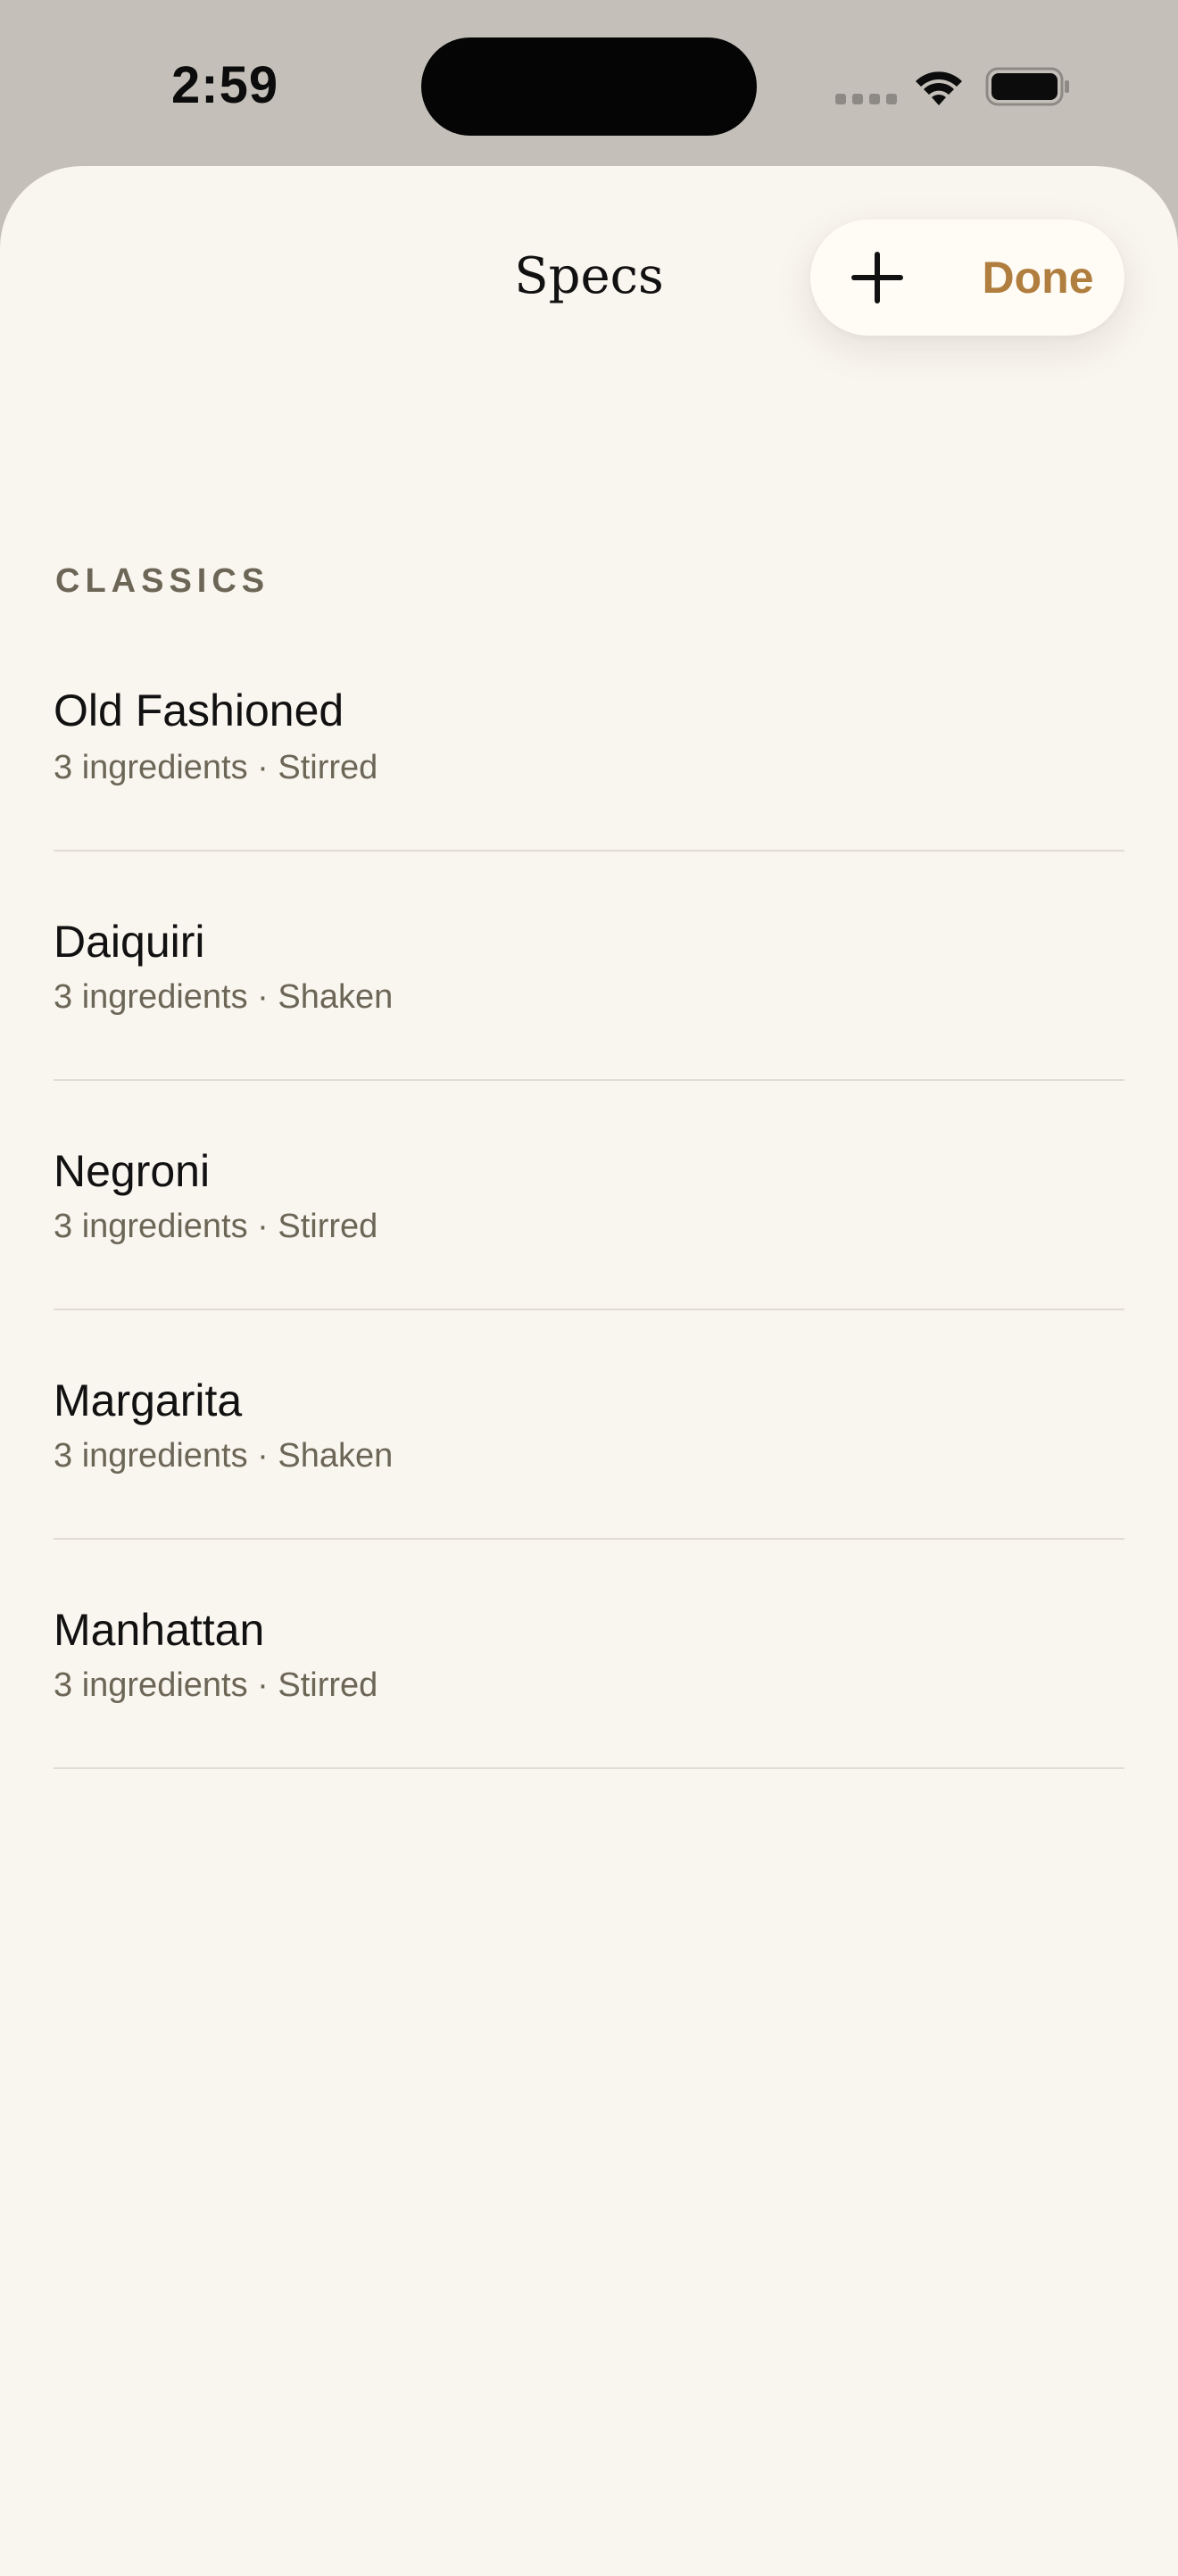 The height and width of the screenshot is (2576, 1178). I want to click on cocktail-name: Manhattan, so click(159, 1630).